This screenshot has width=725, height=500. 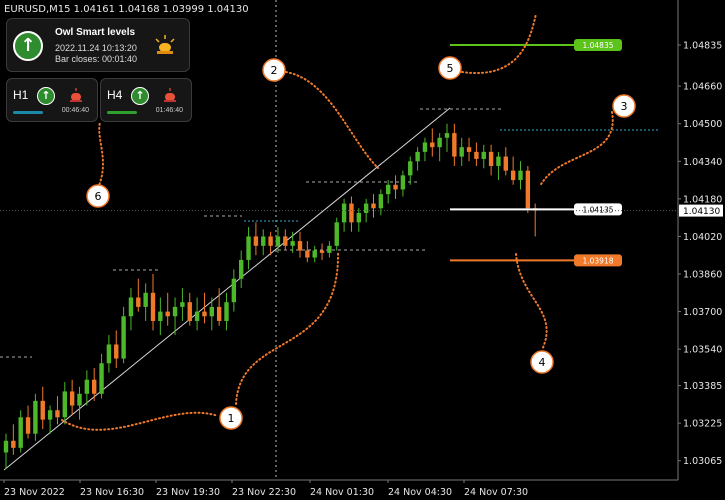 What do you see at coordinates (702, 312) in the screenshot?
I see `price-tick-label: 1.03700` at bounding box center [702, 312].